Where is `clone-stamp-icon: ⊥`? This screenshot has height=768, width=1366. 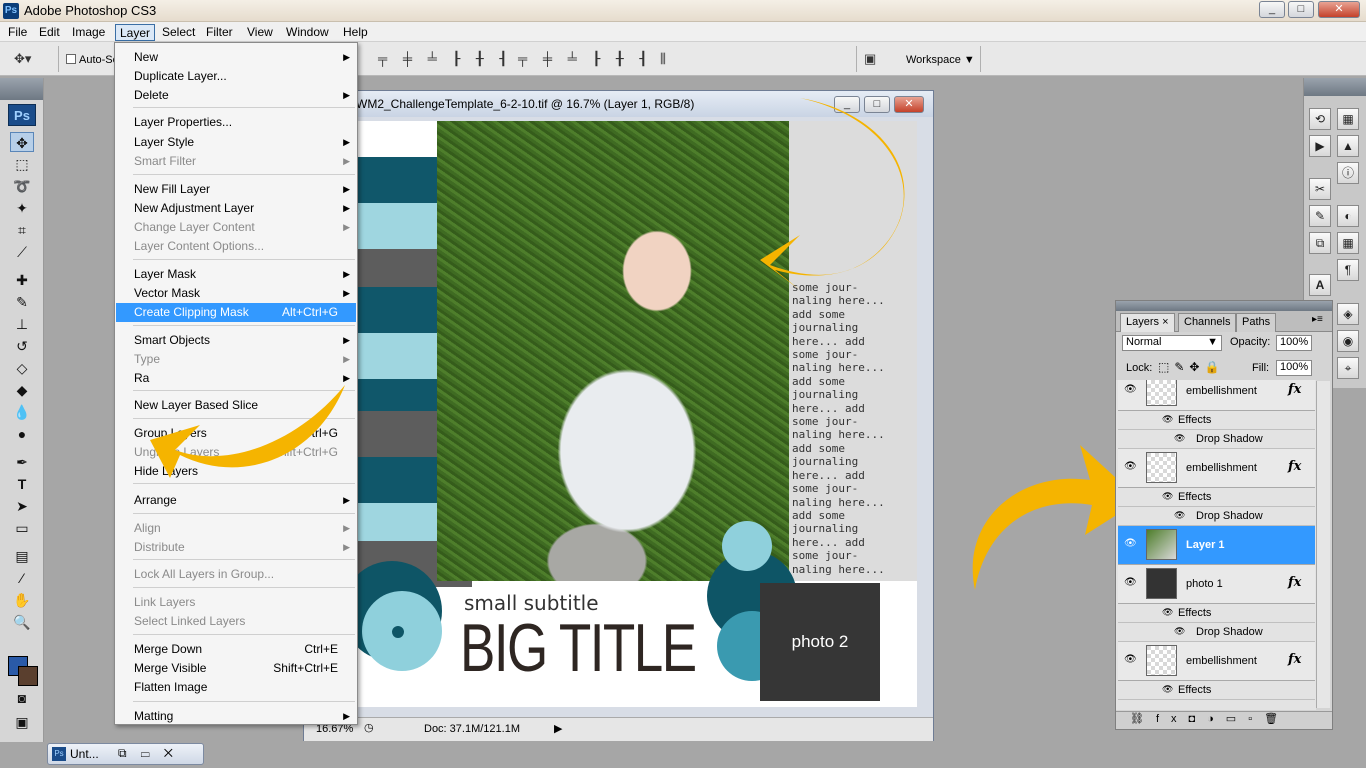
clone-stamp-icon: ⊥ is located at coordinates (22, 324).